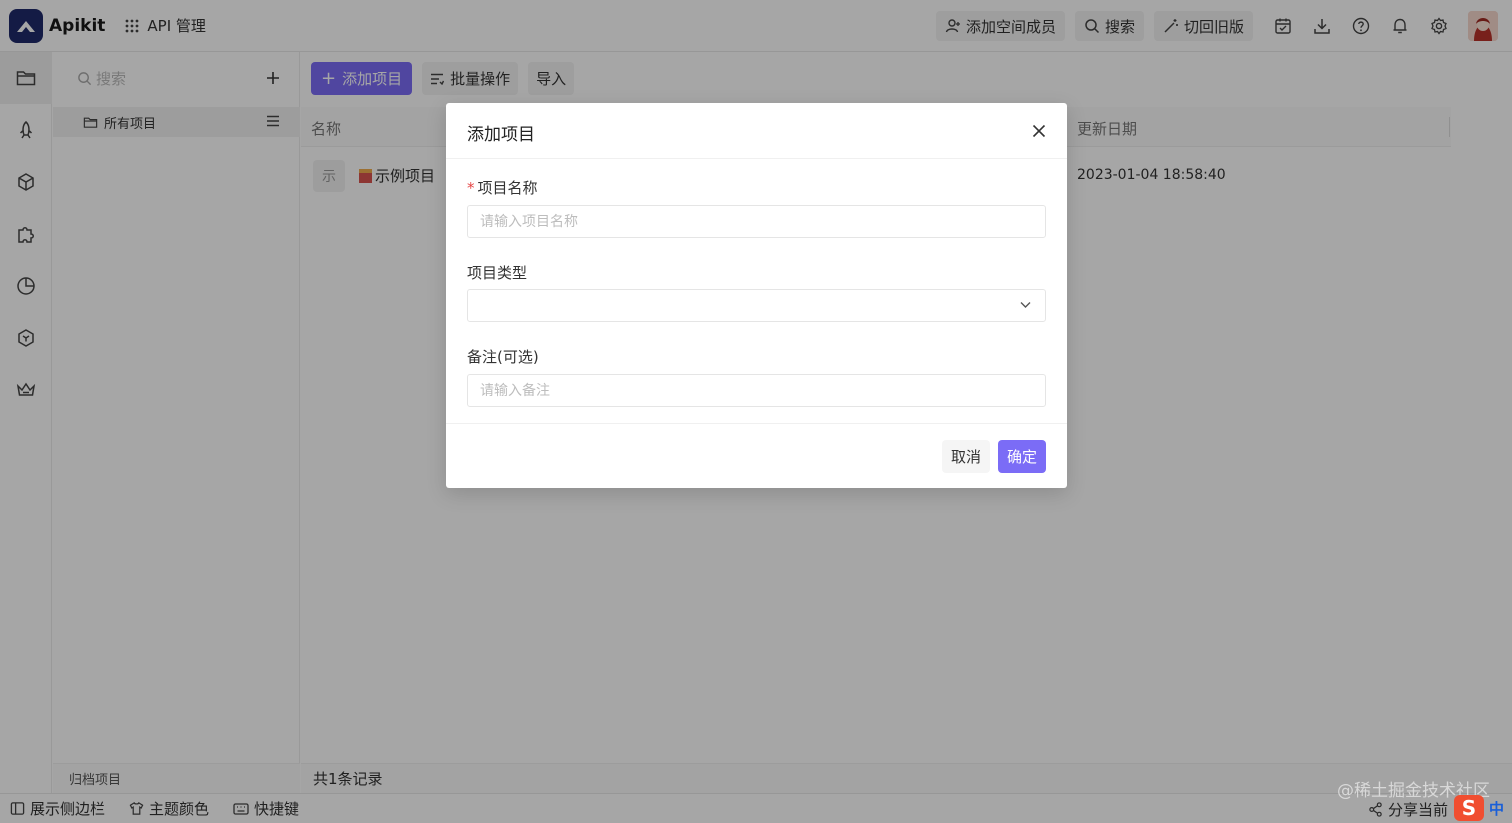 This screenshot has height=823, width=1512. What do you see at coordinates (1039, 131) in the screenshot?
I see `close-icon` at bounding box center [1039, 131].